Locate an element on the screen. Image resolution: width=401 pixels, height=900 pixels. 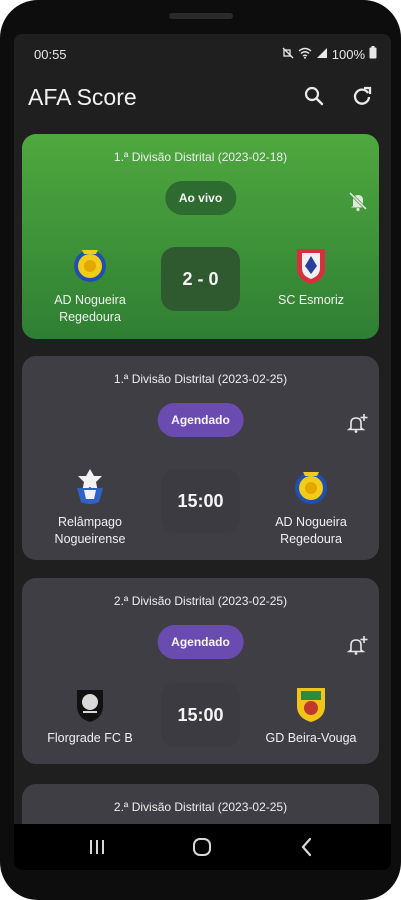
league-label: 1.ª Divisão Distrital (2023-02-18) is located at coordinates (200, 157).